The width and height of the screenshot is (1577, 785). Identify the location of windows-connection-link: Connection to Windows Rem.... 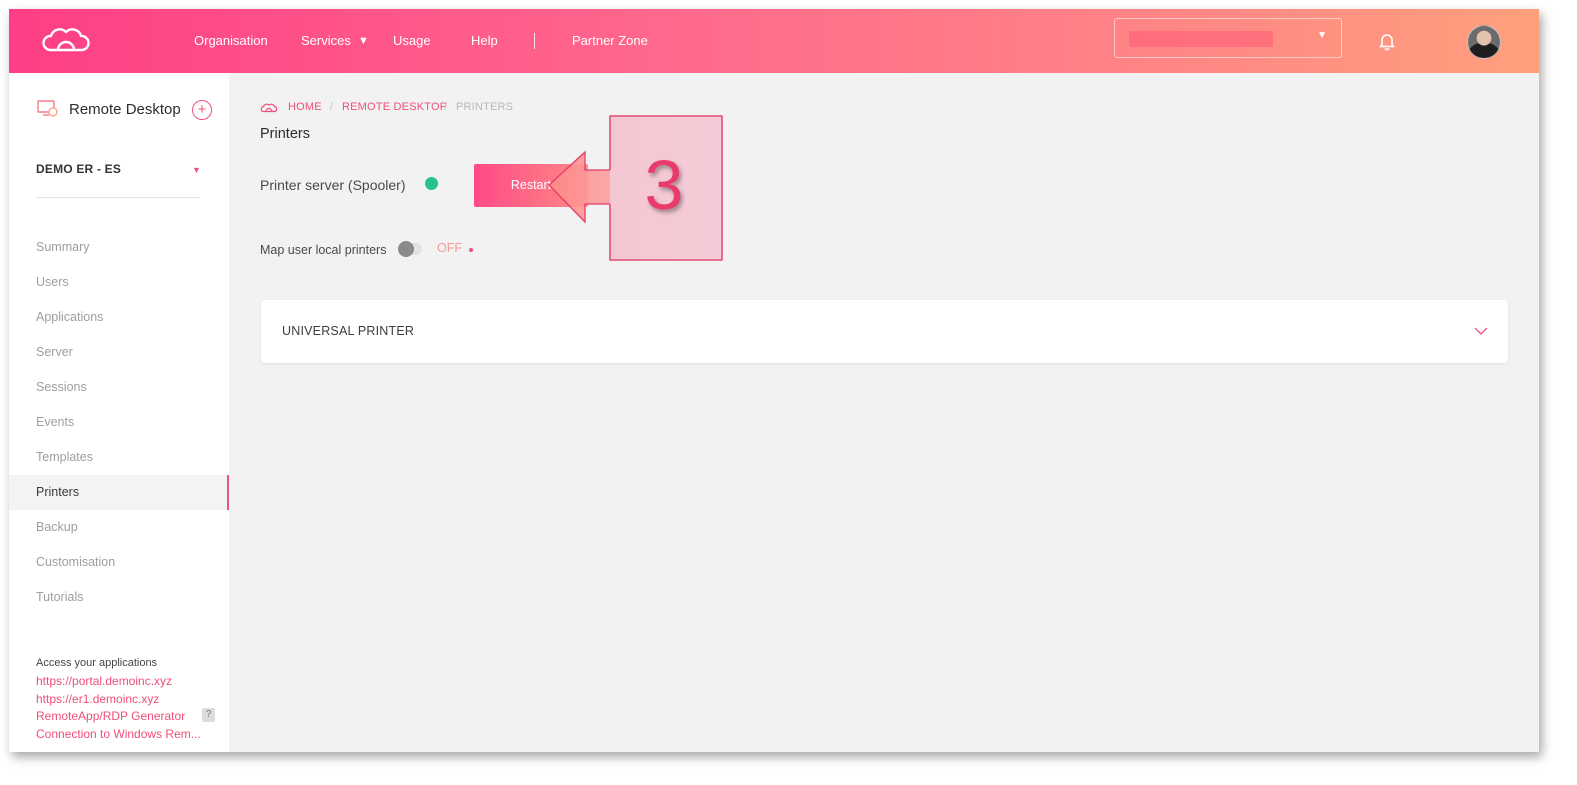
(118, 734).